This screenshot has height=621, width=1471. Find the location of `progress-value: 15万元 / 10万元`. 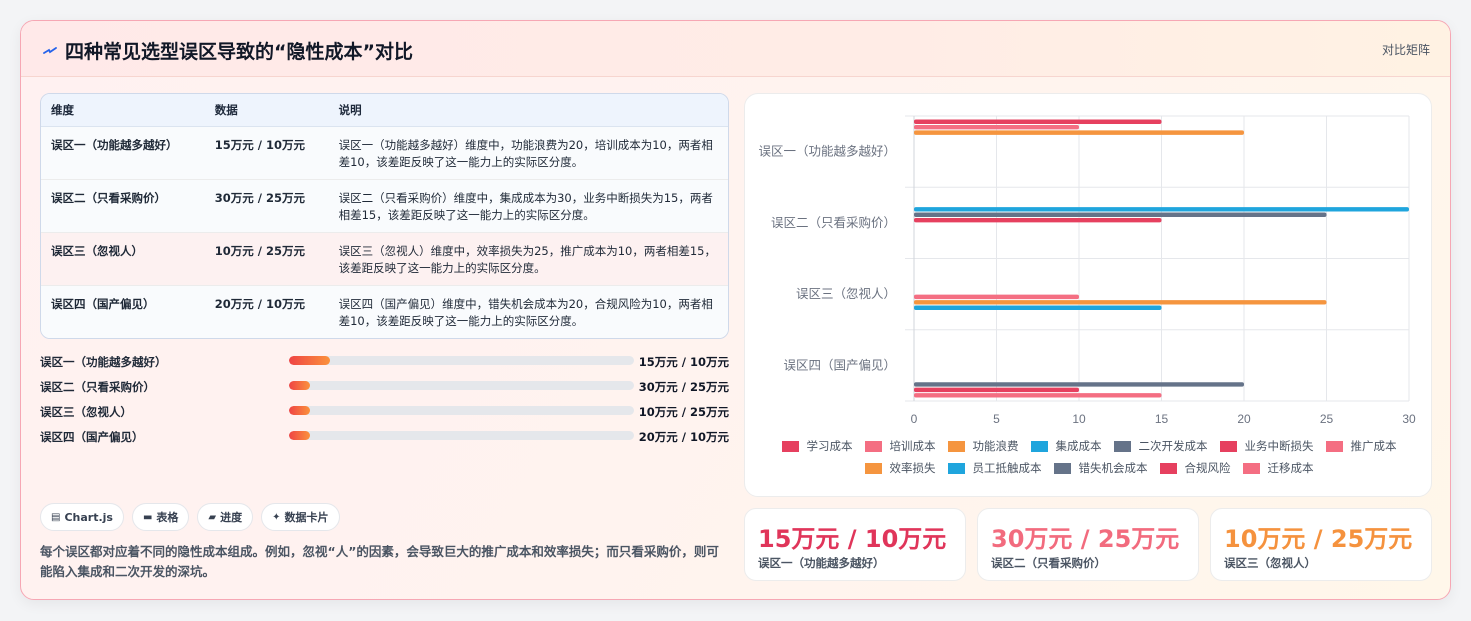

progress-value: 15万元 / 10万元 is located at coordinates (683, 362).